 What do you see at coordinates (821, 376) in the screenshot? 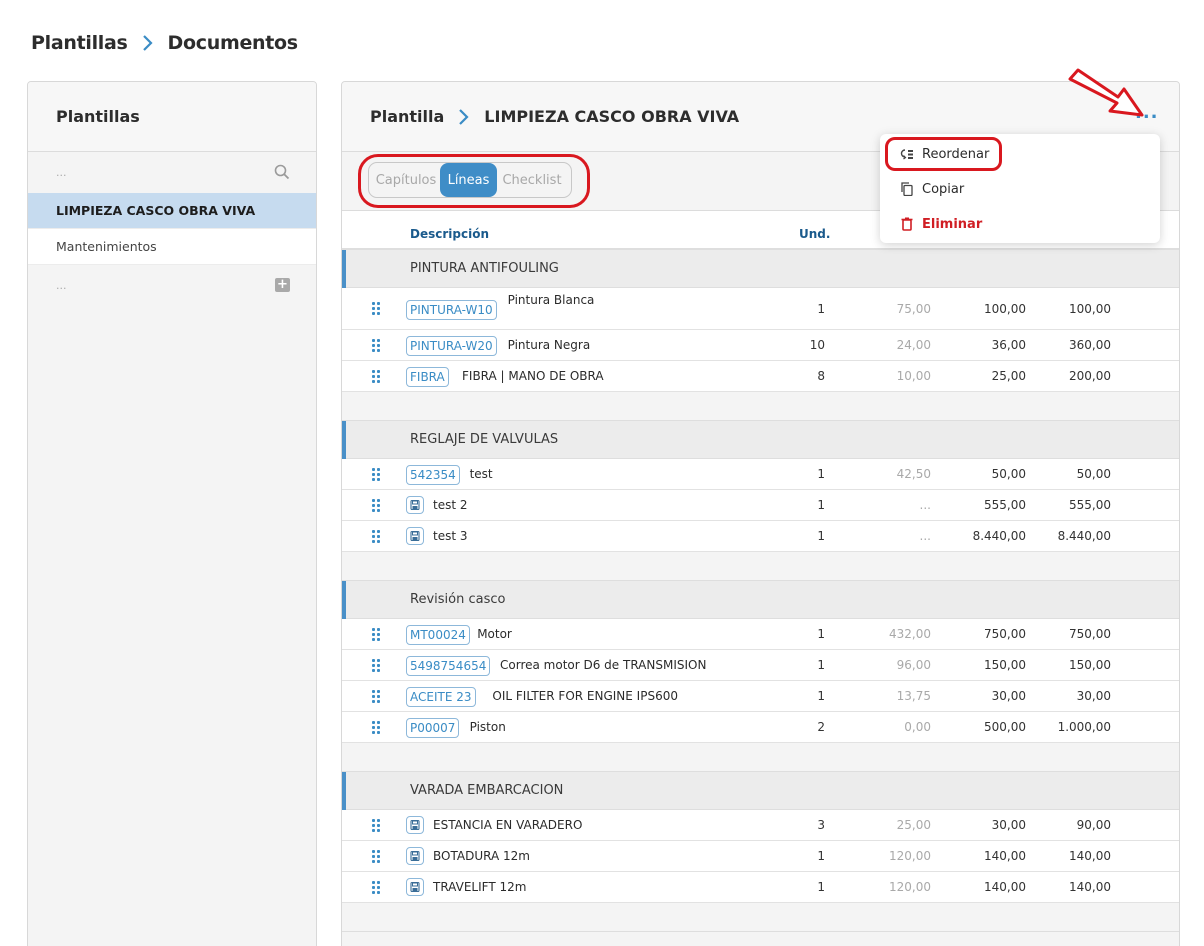
I see `line-quantity: 8` at bounding box center [821, 376].